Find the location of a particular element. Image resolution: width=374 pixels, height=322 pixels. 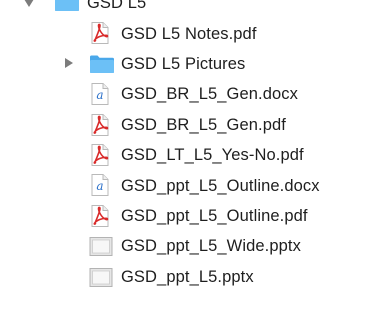

list-item-file: a GSD_ppt_L5_Outline.docx is located at coordinates (187, 185).